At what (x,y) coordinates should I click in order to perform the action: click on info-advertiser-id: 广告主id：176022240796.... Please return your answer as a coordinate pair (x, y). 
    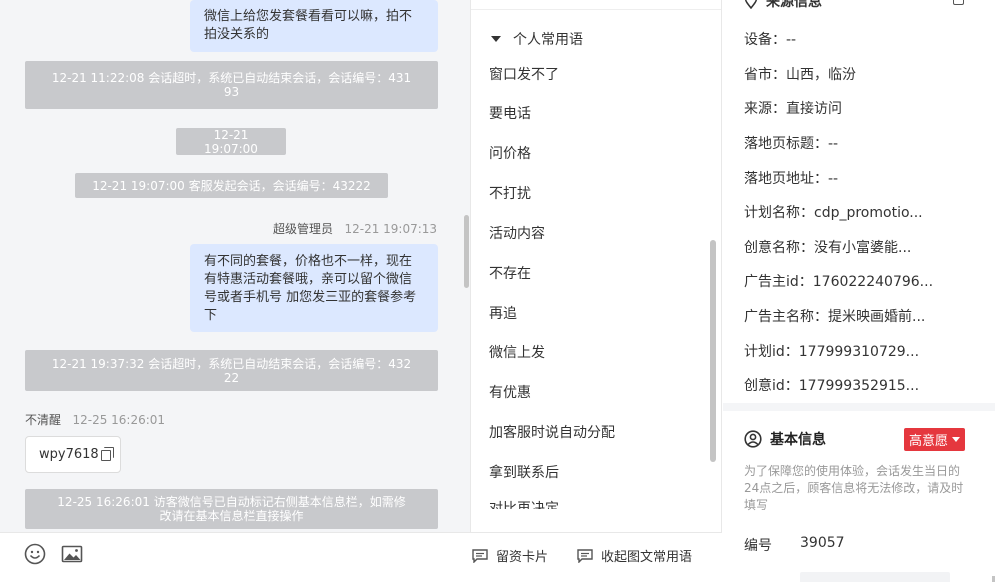
    Looking at the image, I should click on (839, 282).